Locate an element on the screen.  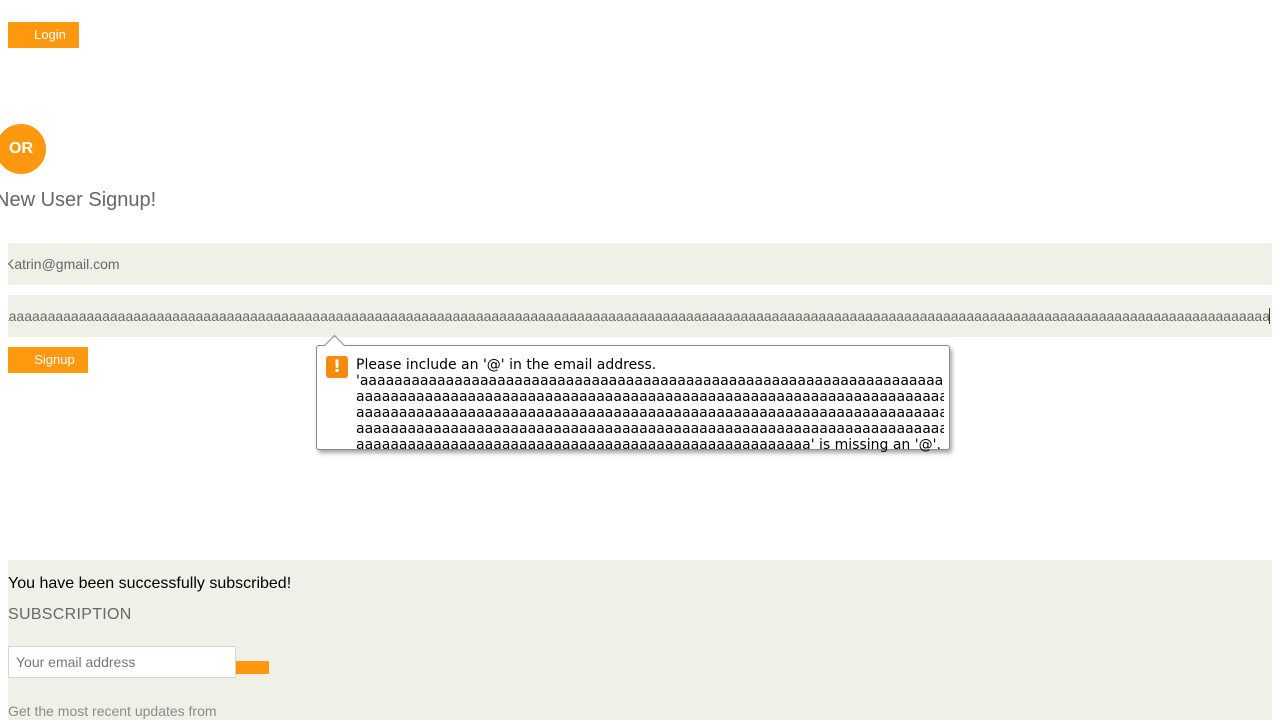
subscribe-button is located at coordinates (252, 667).